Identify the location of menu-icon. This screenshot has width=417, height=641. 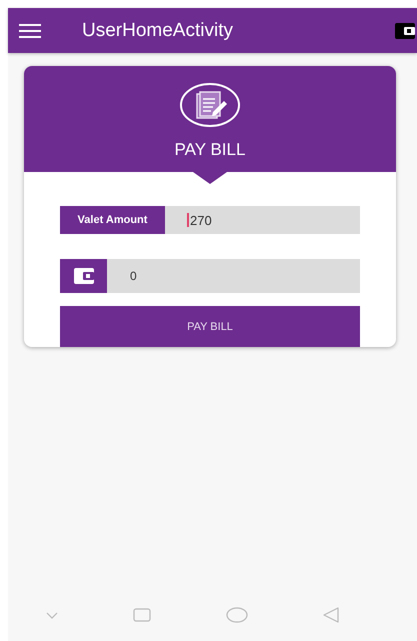
(30, 31).